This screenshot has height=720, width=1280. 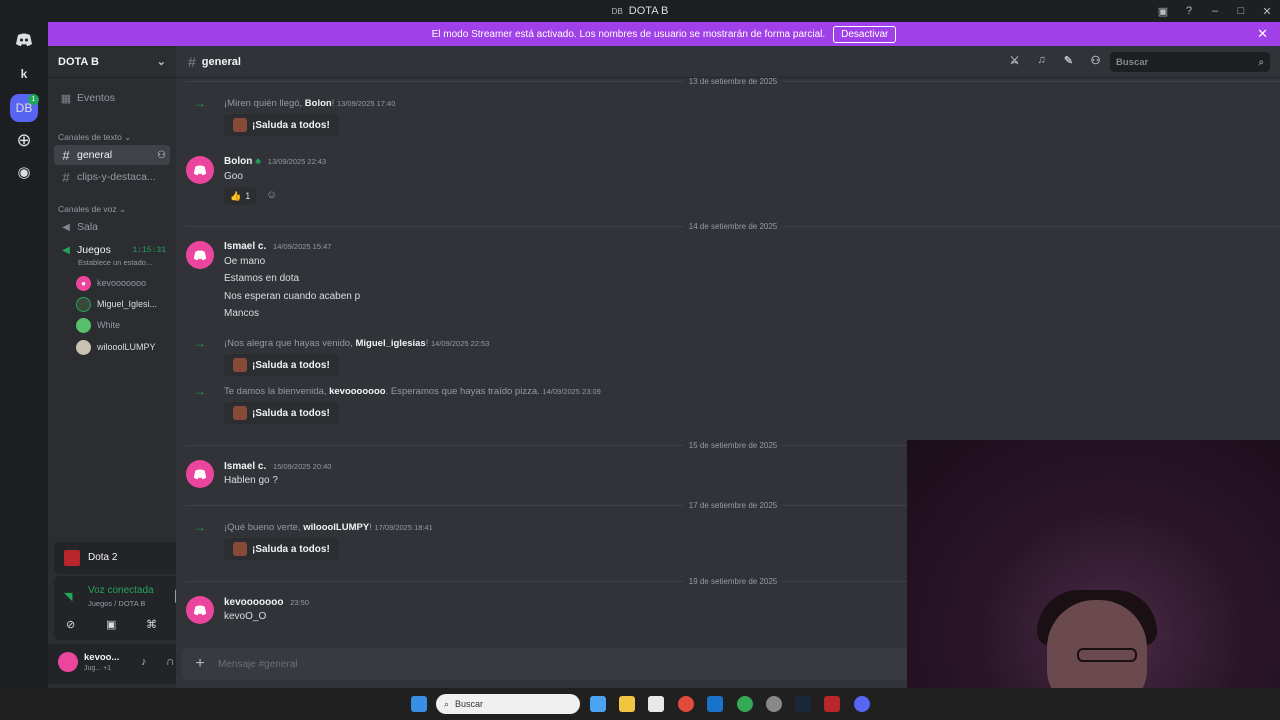 I want to click on voice-channel-juegos: ◀ Juegos 1:15:31, so click(x=112, y=250).